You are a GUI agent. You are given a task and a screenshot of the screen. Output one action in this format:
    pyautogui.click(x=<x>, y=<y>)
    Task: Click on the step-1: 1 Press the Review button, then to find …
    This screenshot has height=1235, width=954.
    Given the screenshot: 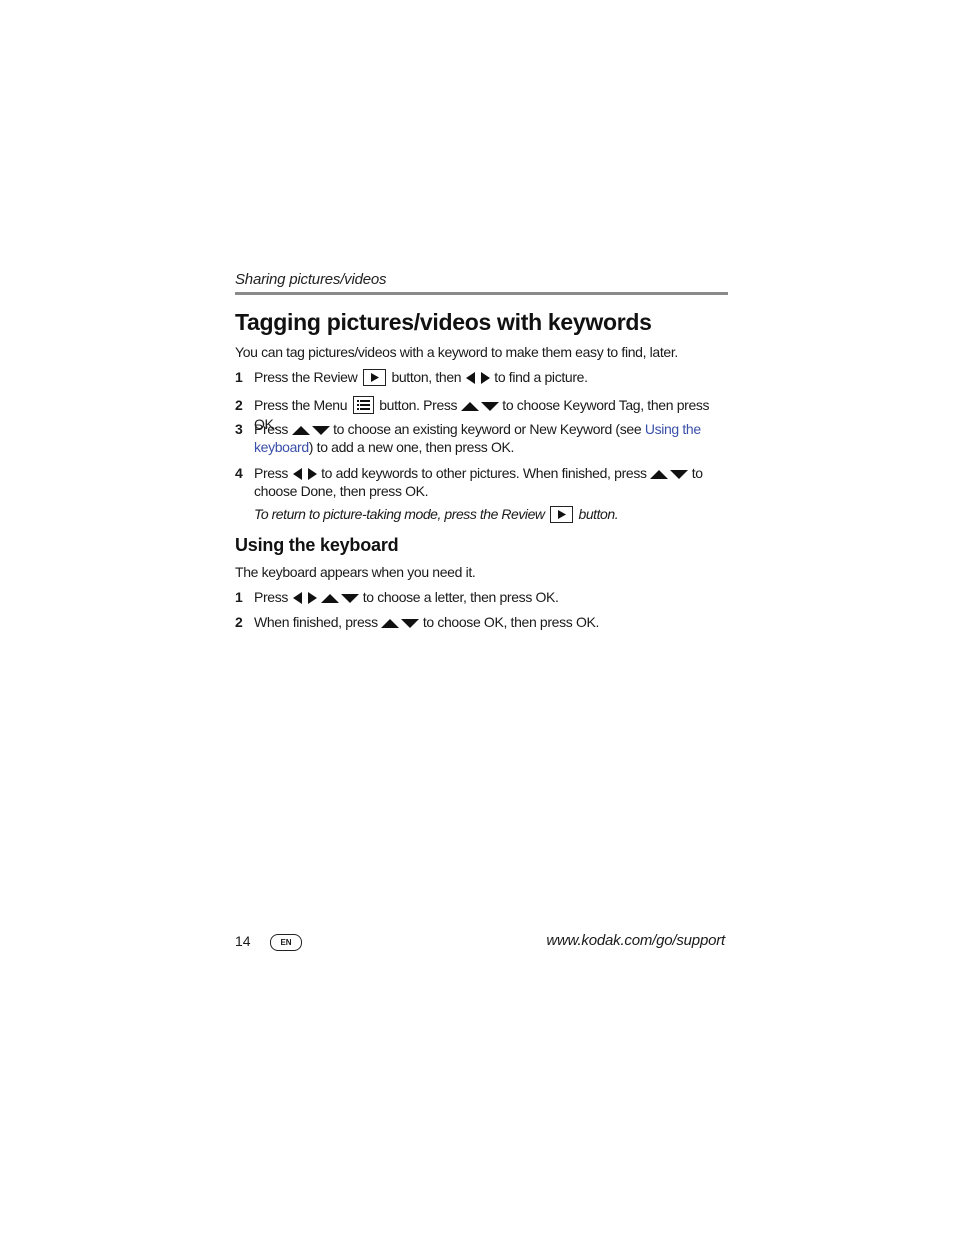 What is the action you would take?
    pyautogui.click(x=481, y=377)
    